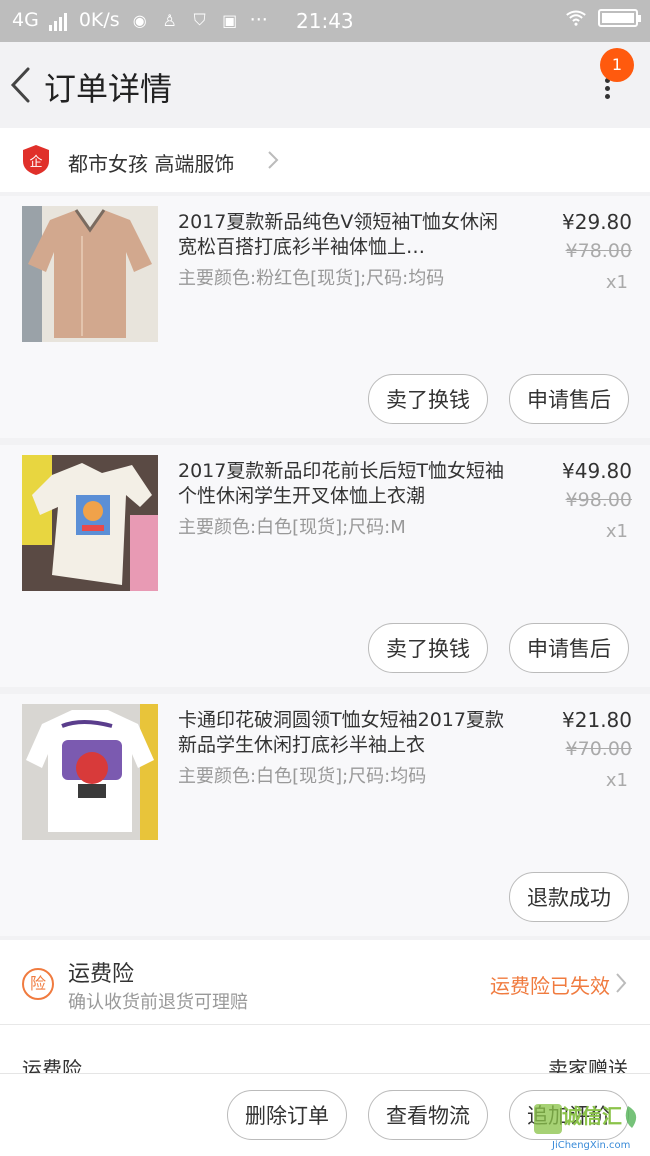  I want to click on wifi-icon, so click(576, 18).